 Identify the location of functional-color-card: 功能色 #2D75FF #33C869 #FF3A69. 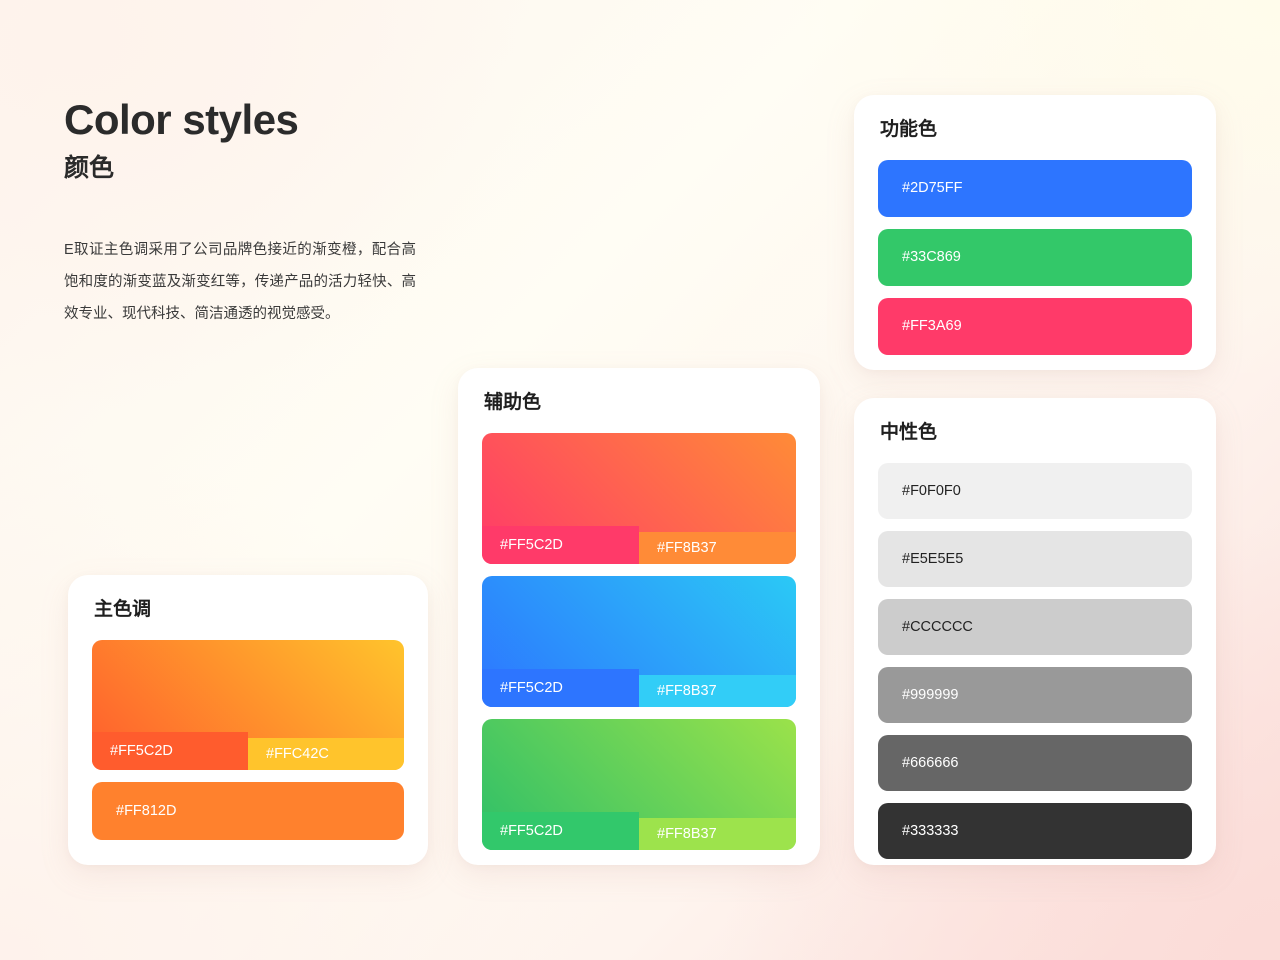
(1035, 232).